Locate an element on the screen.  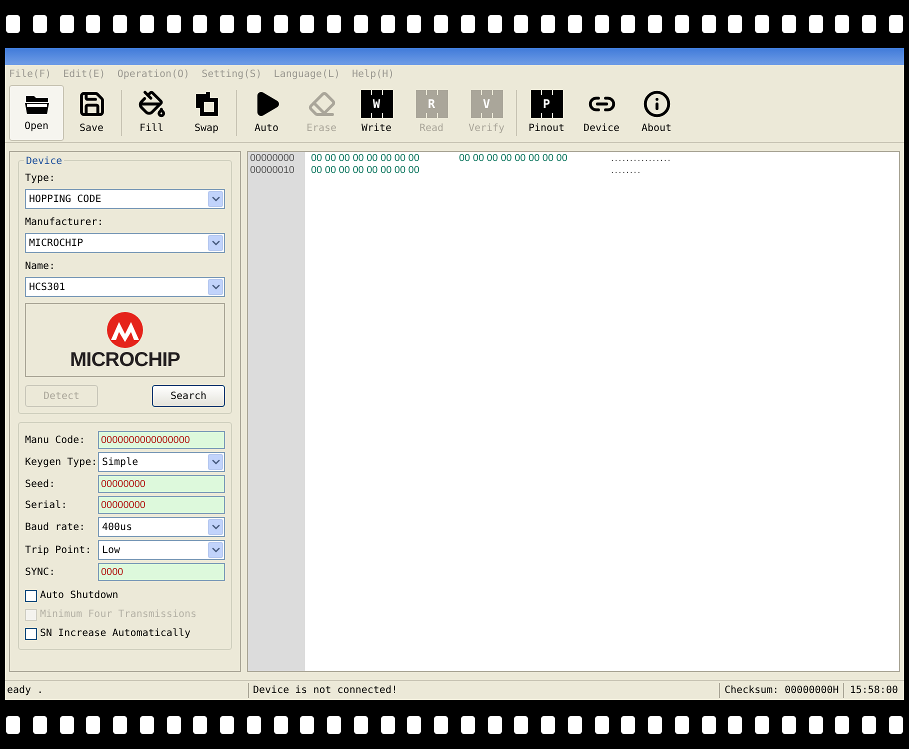
paint-bucket-icon is located at coordinates (152, 104).